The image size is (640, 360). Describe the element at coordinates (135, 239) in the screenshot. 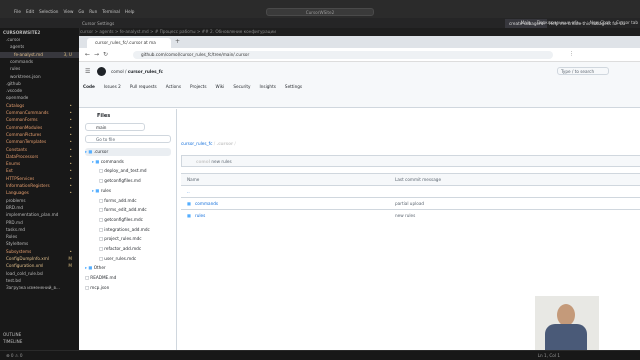

I see `repo-tree-item: □ project_rules.mdc` at that location.